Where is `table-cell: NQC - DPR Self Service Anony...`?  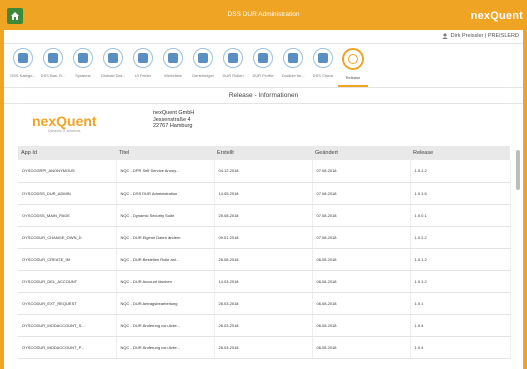
table-cell: NQC - DPR Self Service Anony... is located at coordinates (165, 171).